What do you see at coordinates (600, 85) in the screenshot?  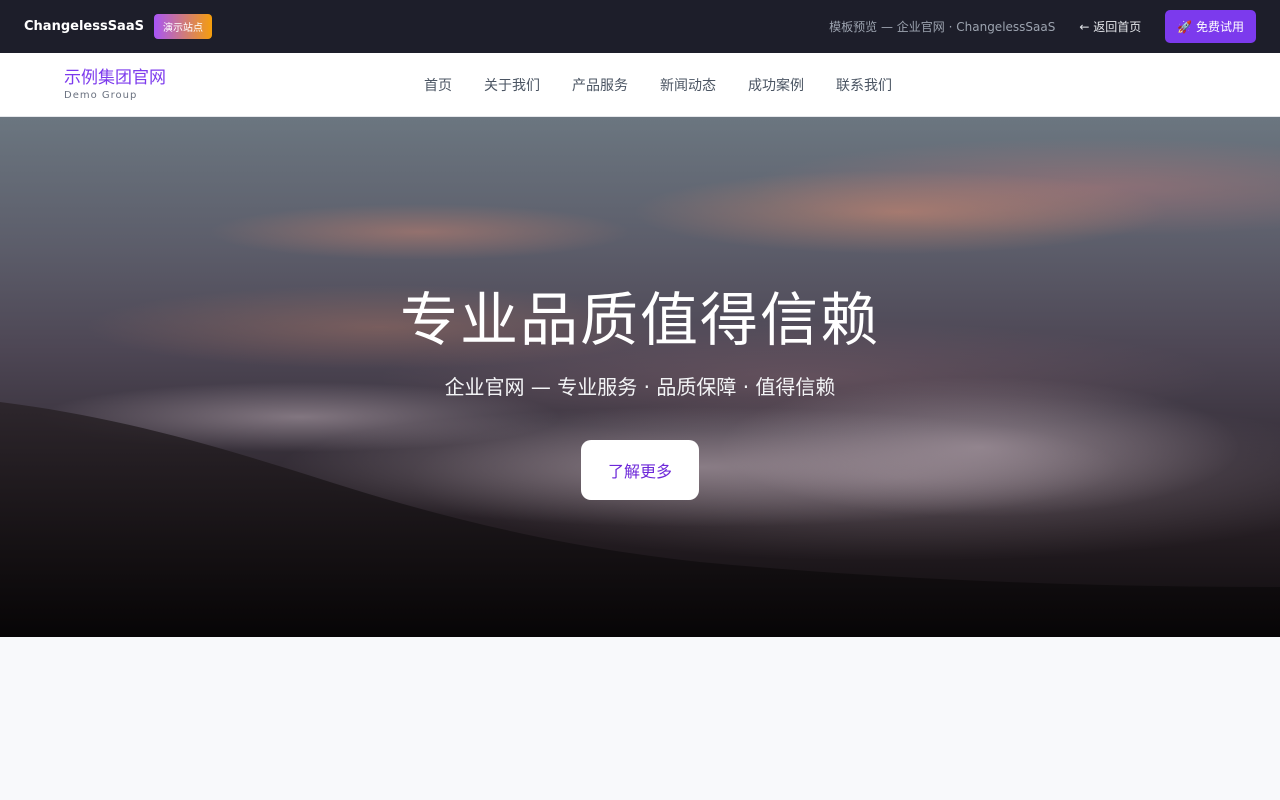 I see `nav-link-products: 产品服务` at bounding box center [600, 85].